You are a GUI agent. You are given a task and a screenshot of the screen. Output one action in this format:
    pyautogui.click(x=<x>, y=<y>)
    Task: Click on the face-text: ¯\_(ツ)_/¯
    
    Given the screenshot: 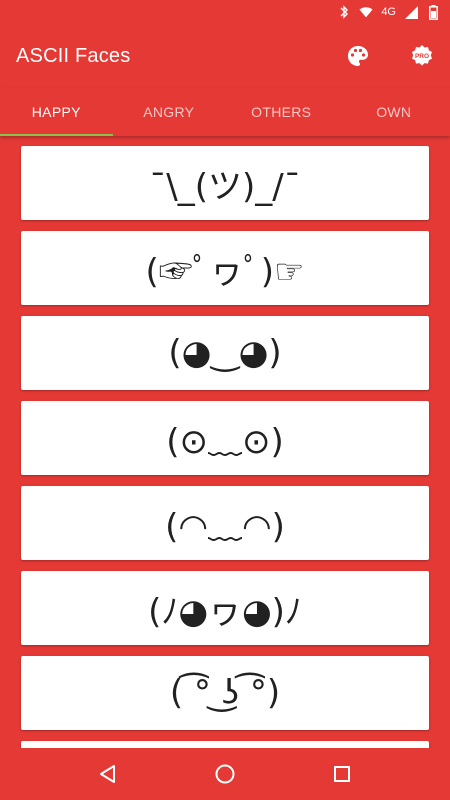 What is the action you would take?
    pyautogui.click(x=225, y=186)
    